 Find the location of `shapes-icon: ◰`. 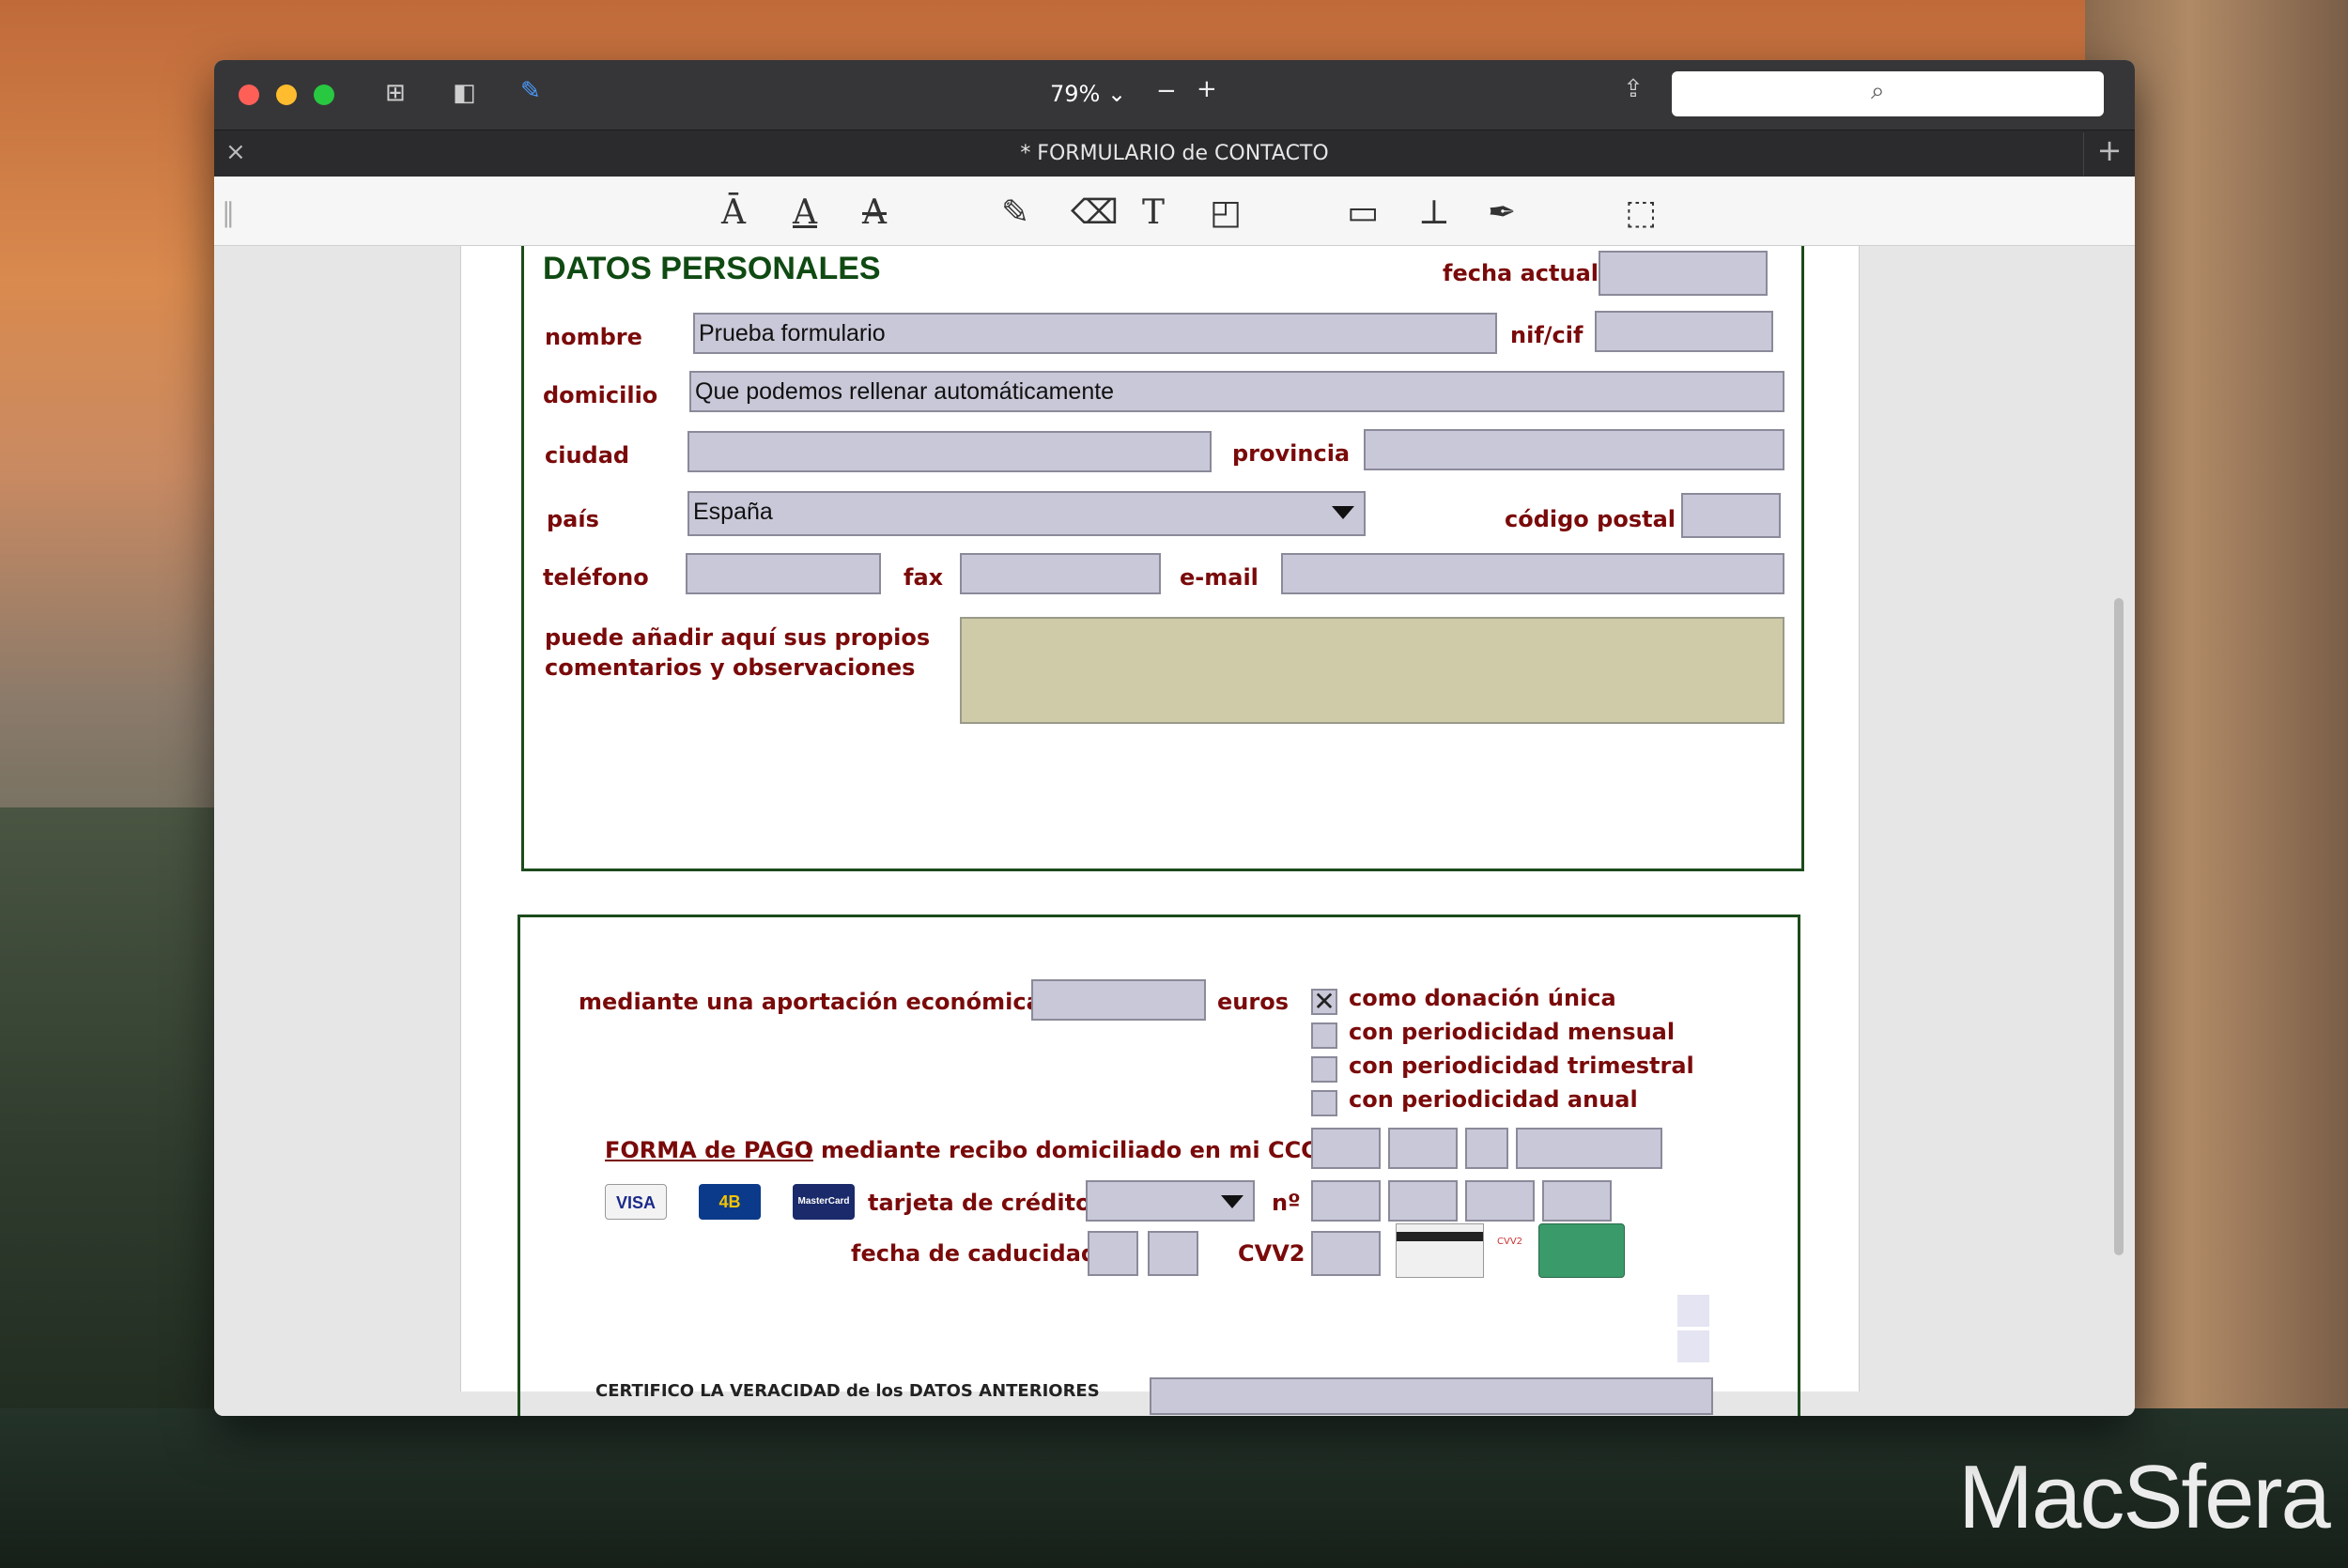

shapes-icon: ◰ is located at coordinates (1226, 213).